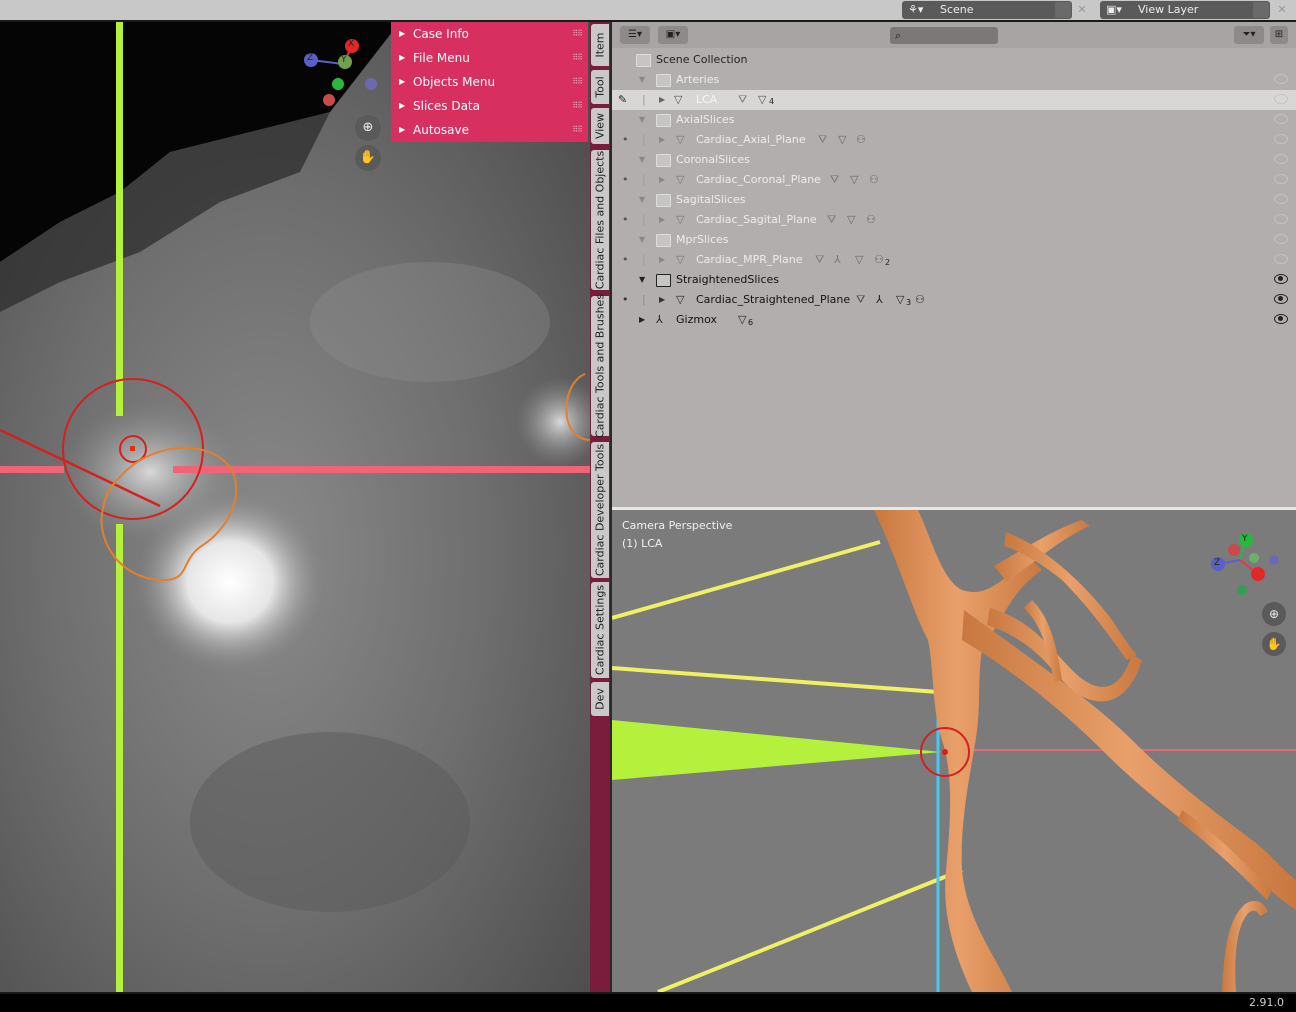 This screenshot has width=1296, height=1012. Describe the element at coordinates (954, 280) in the screenshot. I see `outliner-row-straightenedslices: ▼ StraightenedSlices` at that location.